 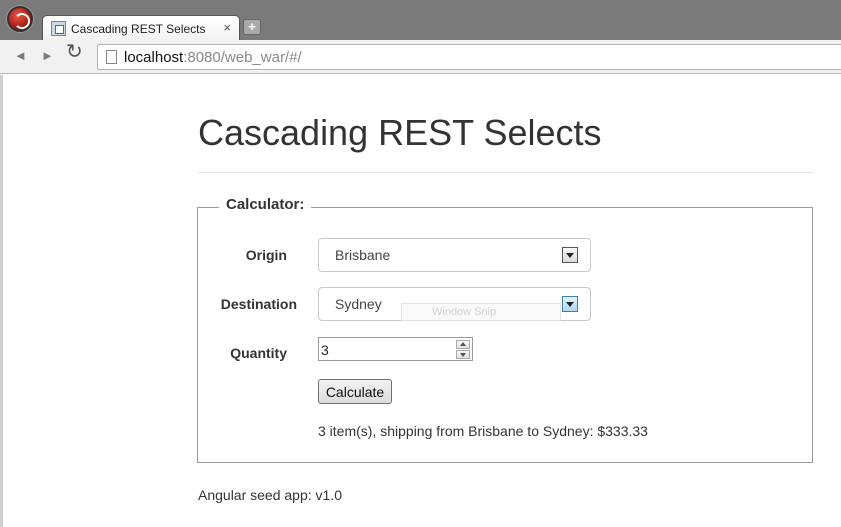 What do you see at coordinates (454, 255) in the screenshot?
I see `origin-select: Brisbane` at bounding box center [454, 255].